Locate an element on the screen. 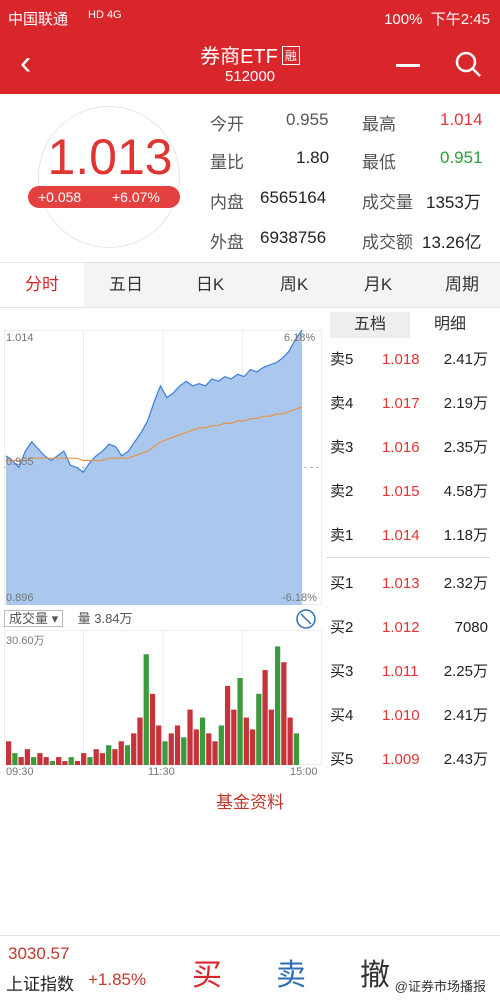 The height and width of the screenshot is (1001, 500). level-label: 卖2 is located at coordinates (342, 491).